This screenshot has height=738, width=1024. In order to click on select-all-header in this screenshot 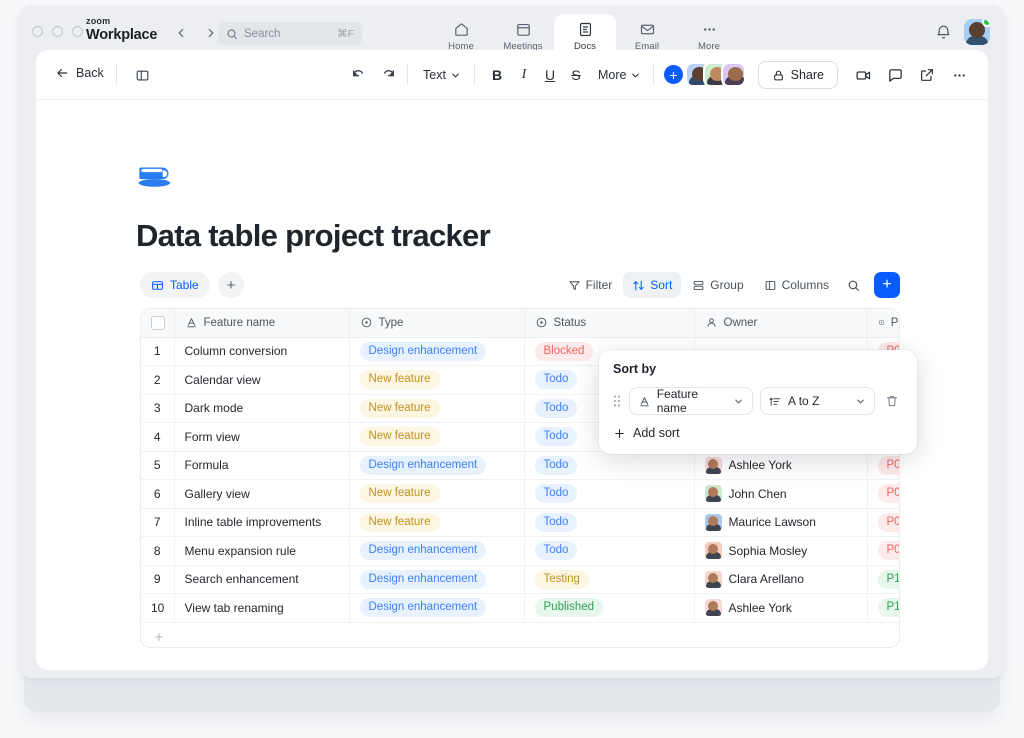, I will do `click(158, 323)`.